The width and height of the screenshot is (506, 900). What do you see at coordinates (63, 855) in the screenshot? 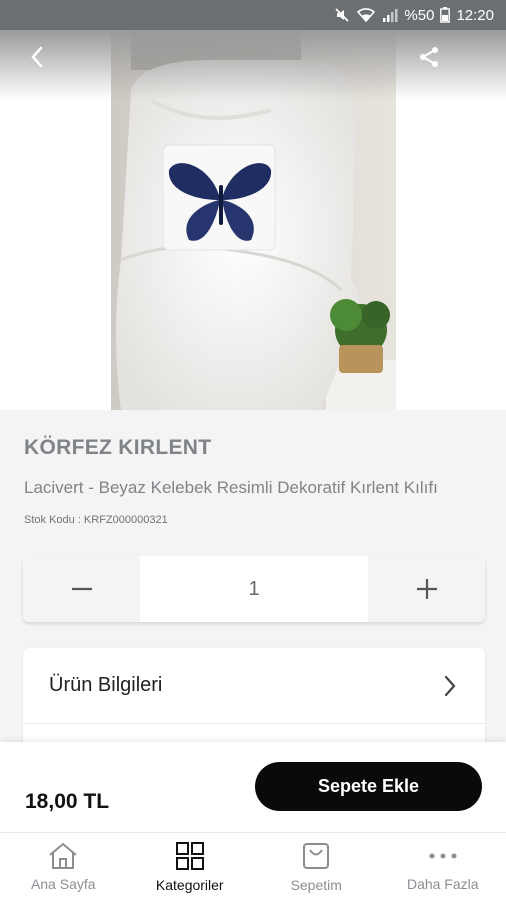
I see `home-icon` at bounding box center [63, 855].